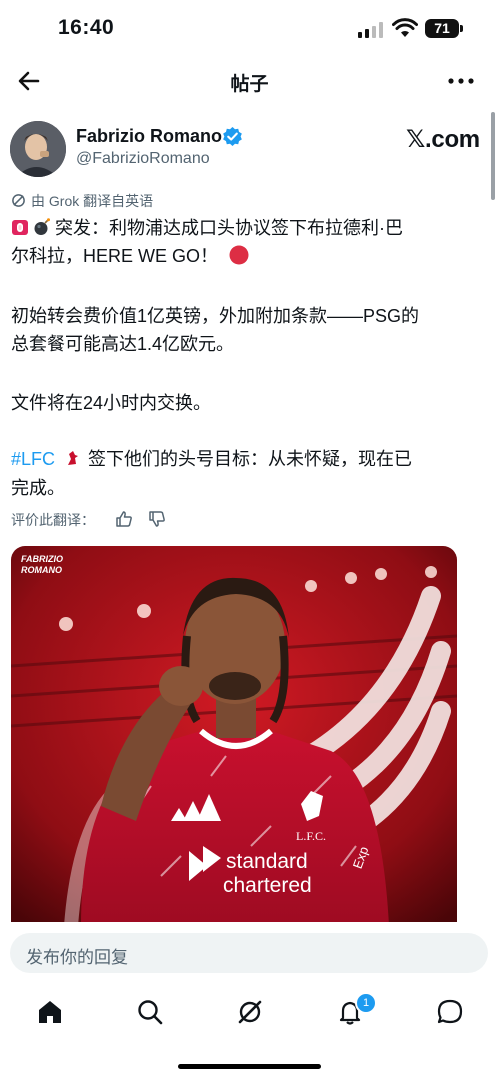  I want to click on scrollbar, so click(493, 156).